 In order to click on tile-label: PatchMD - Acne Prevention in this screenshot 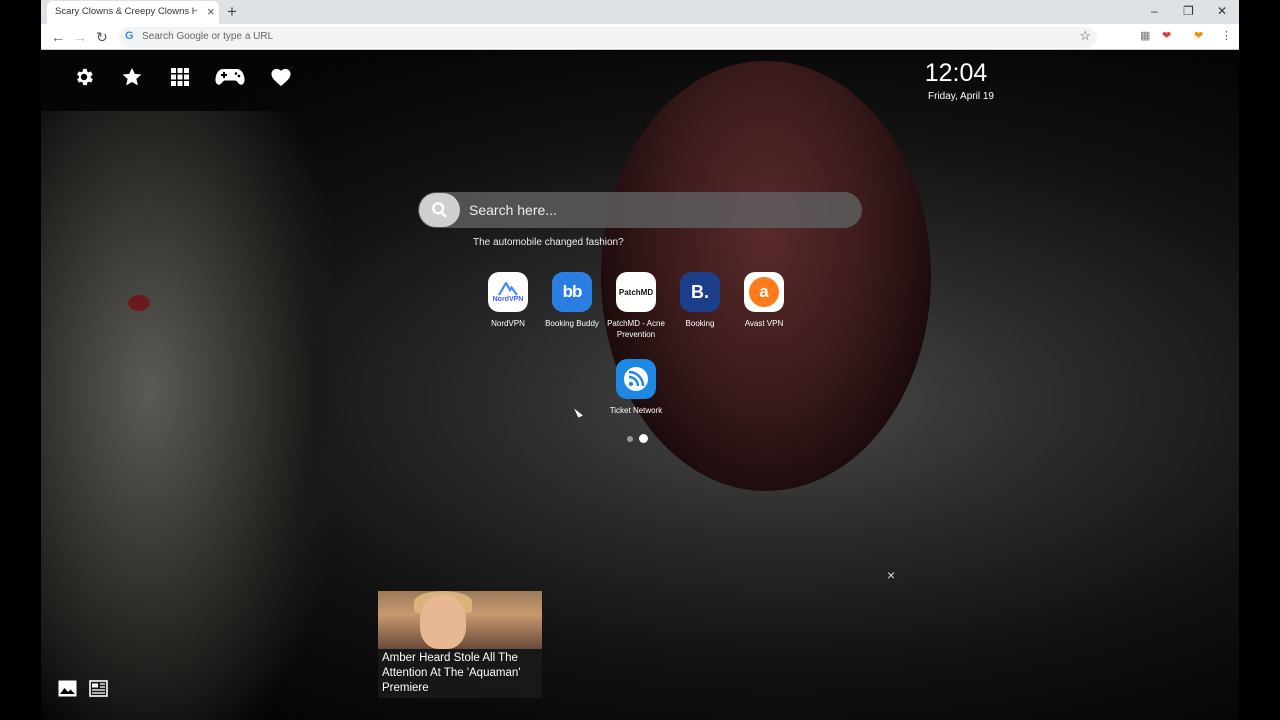, I will do `click(636, 329)`.